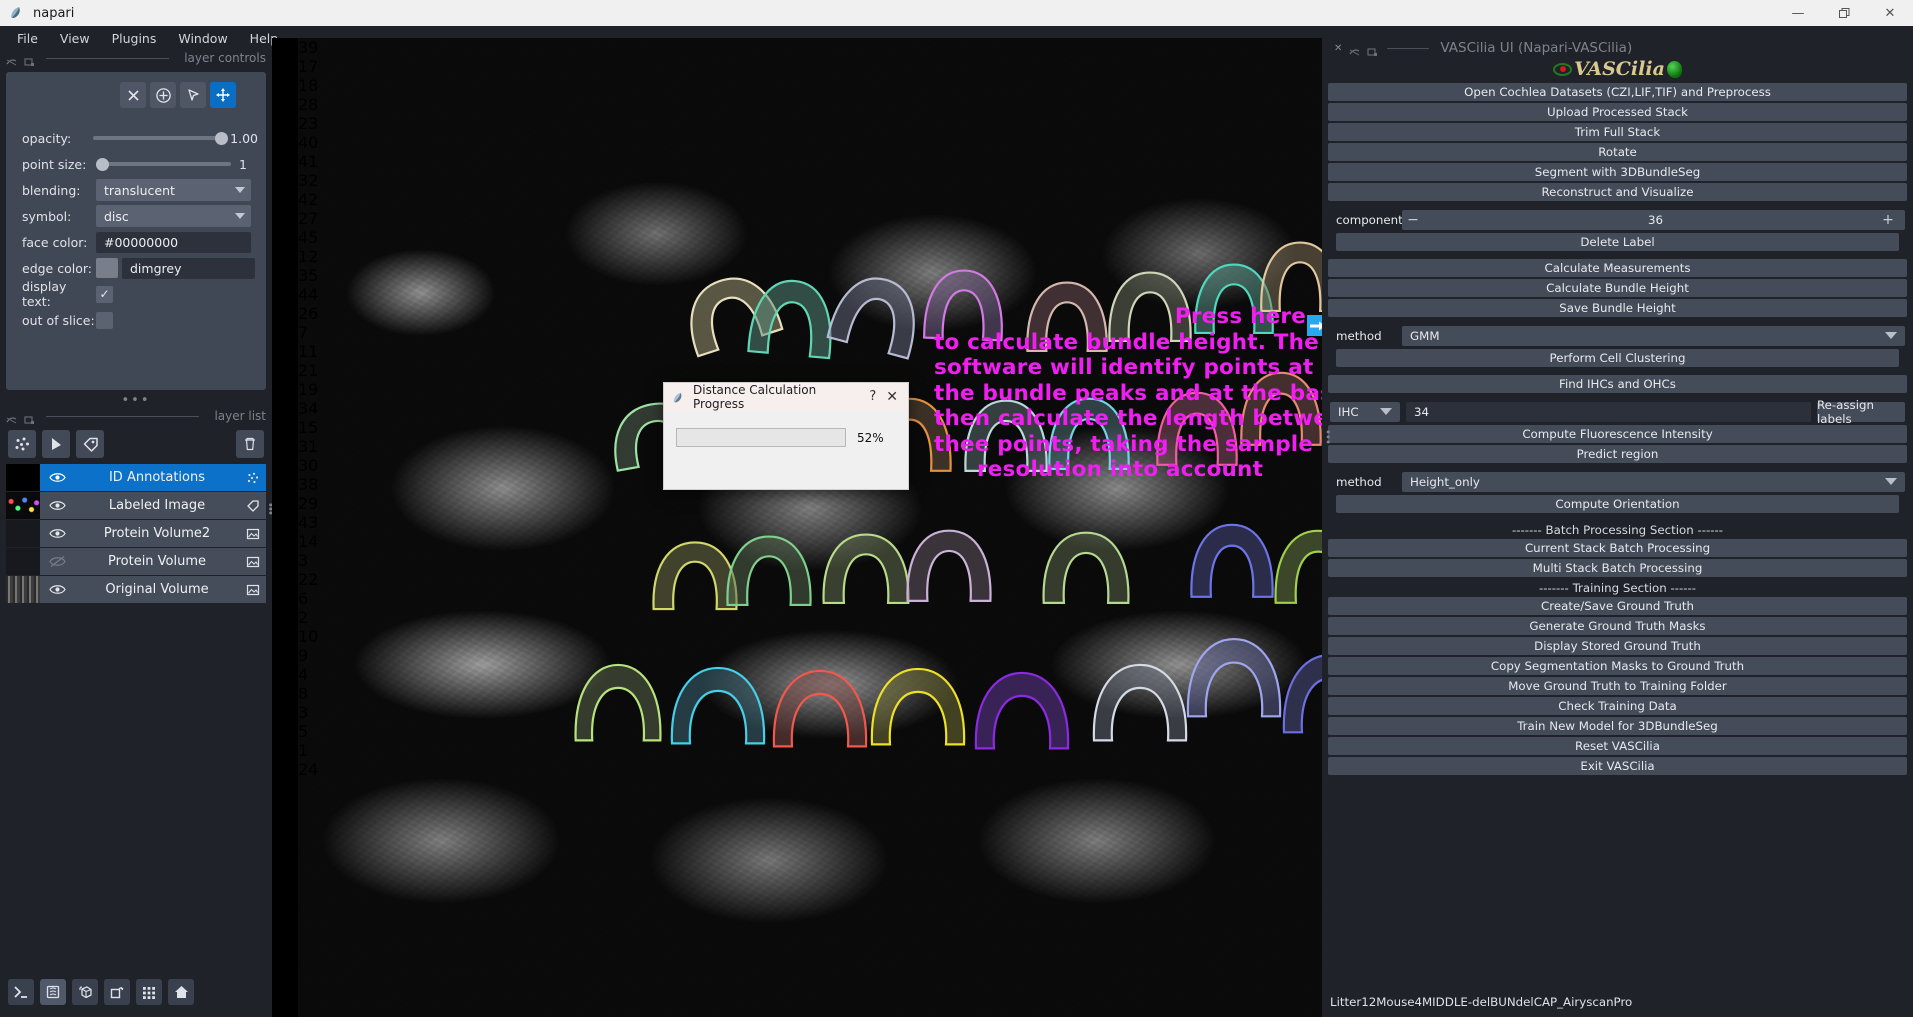  What do you see at coordinates (1617, 548) in the screenshot?
I see `current-stack-batch-processing-button: Current Stack Batch Processing` at bounding box center [1617, 548].